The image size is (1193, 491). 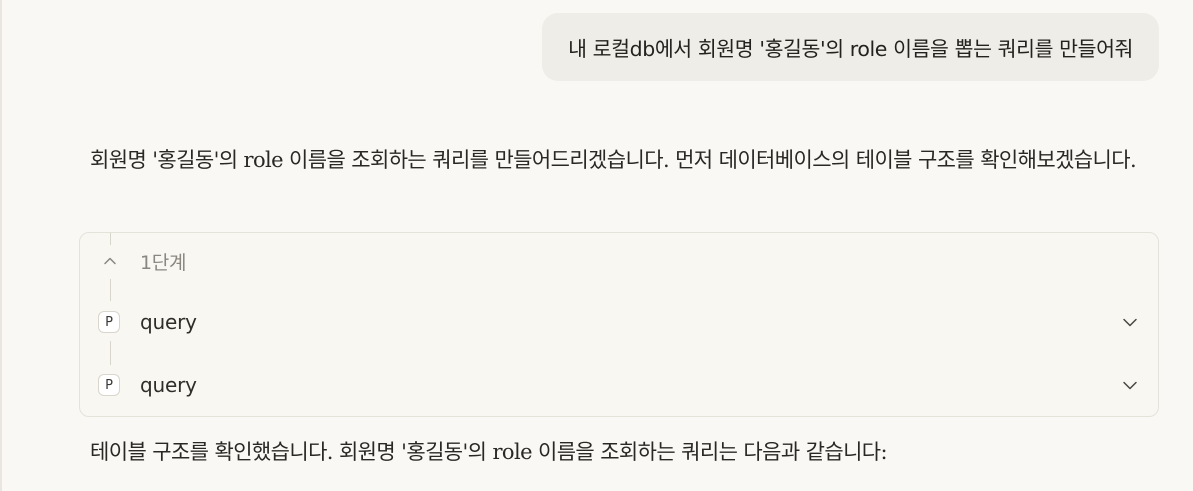 I want to click on step-label: 1단계, so click(x=163, y=262).